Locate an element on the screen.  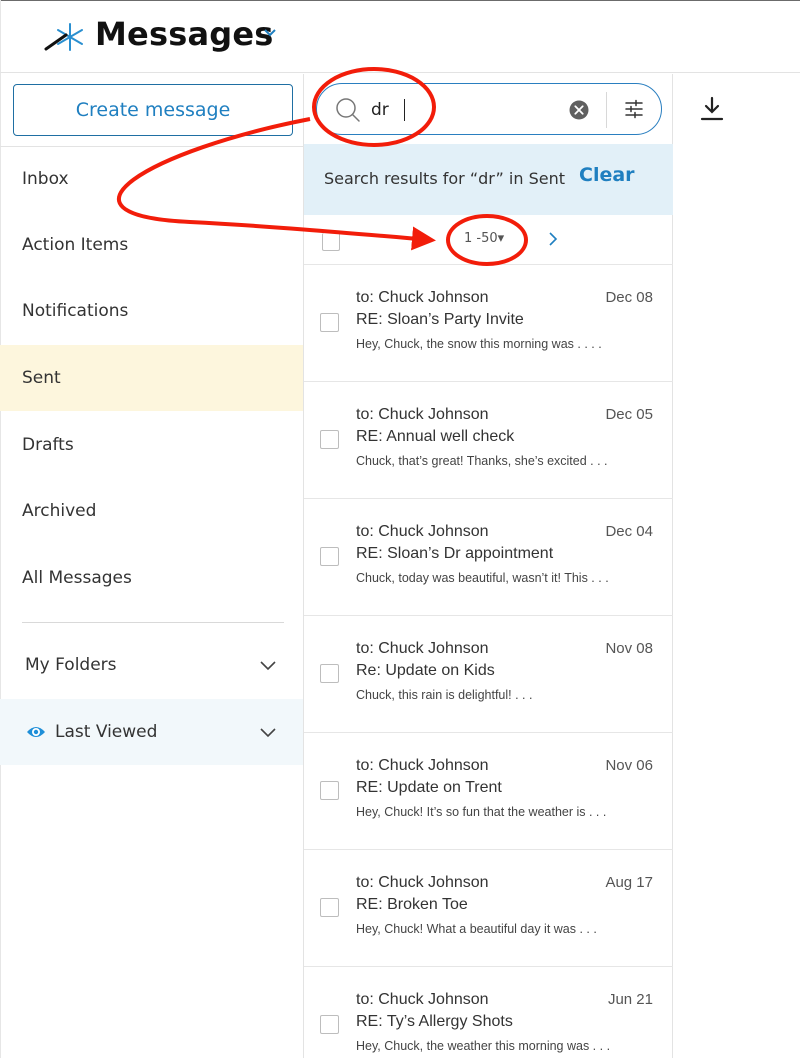
my-folders-label: My Folders is located at coordinates (71, 665).